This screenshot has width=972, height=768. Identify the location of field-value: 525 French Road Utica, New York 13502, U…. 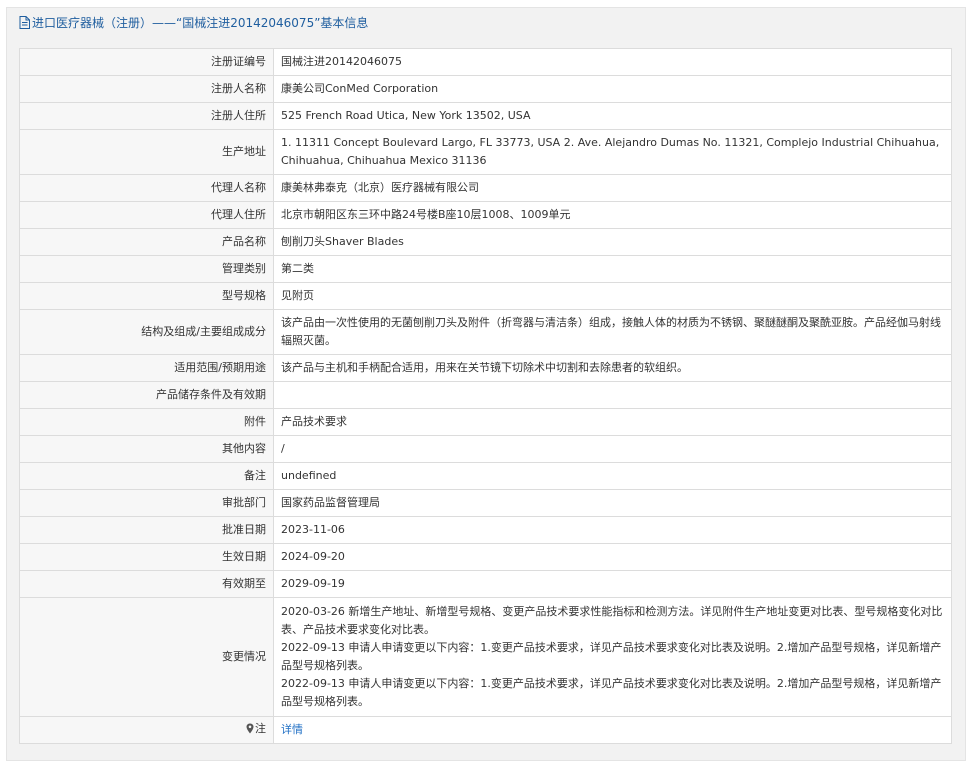
(612, 116).